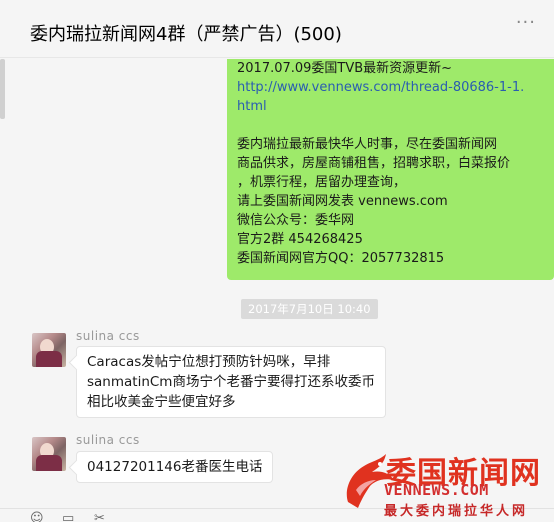 Image resolution: width=554 pixels, height=522 pixels. What do you see at coordinates (309, 309) in the screenshot?
I see `timestamp-badge: 2017年7月10日 10:40` at bounding box center [309, 309].